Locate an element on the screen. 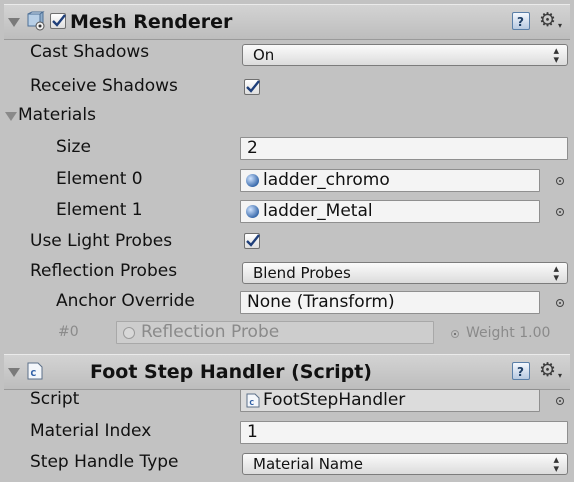 This screenshot has height=482, width=574. step-handle-type-label: Step Handle Type is located at coordinates (104, 462).